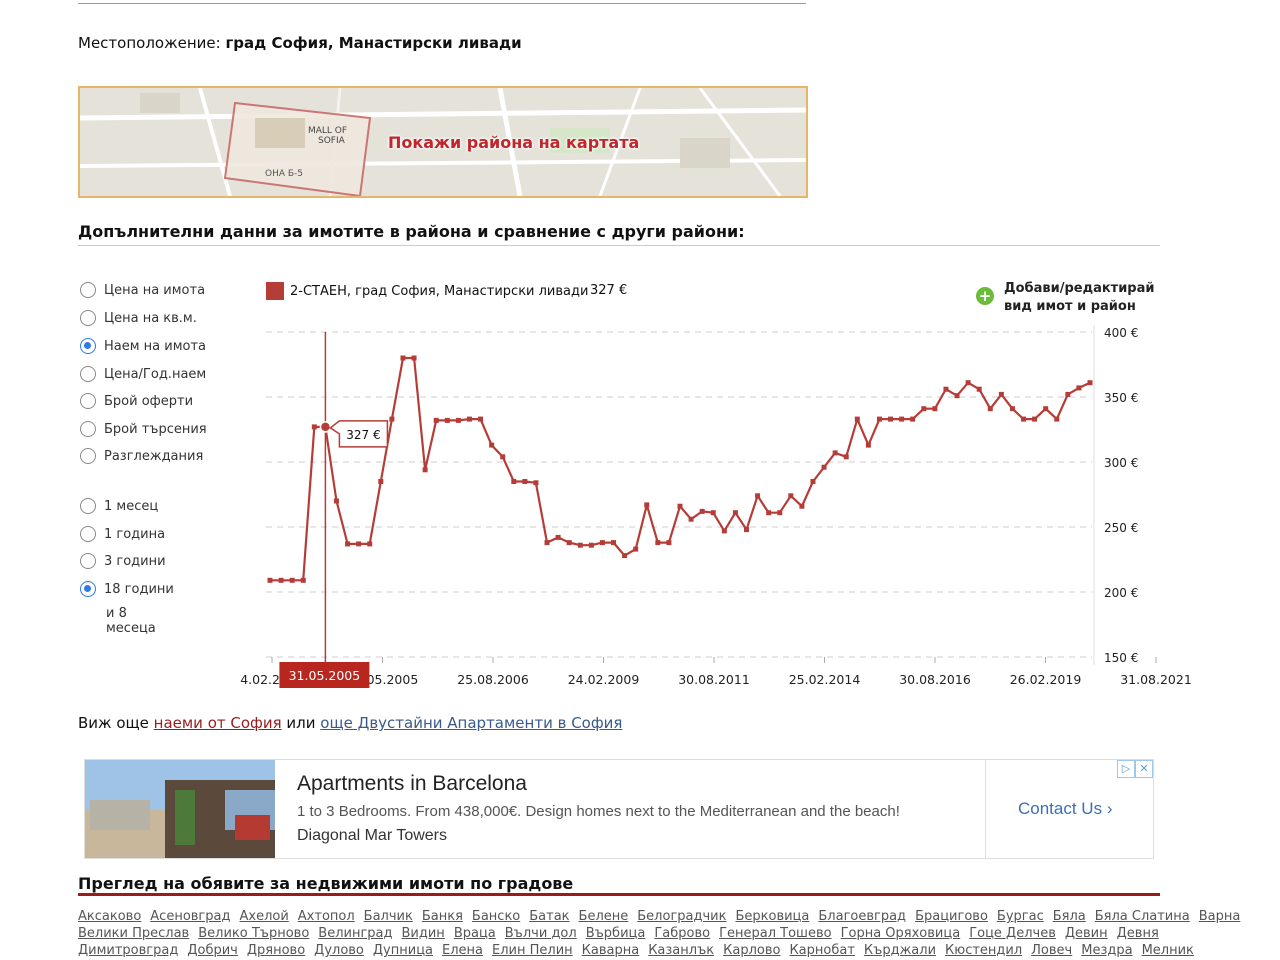 The width and height of the screenshot is (1280, 960). Describe the element at coordinates (1144, 769) in the screenshot. I see `close-icon: ✕` at that location.